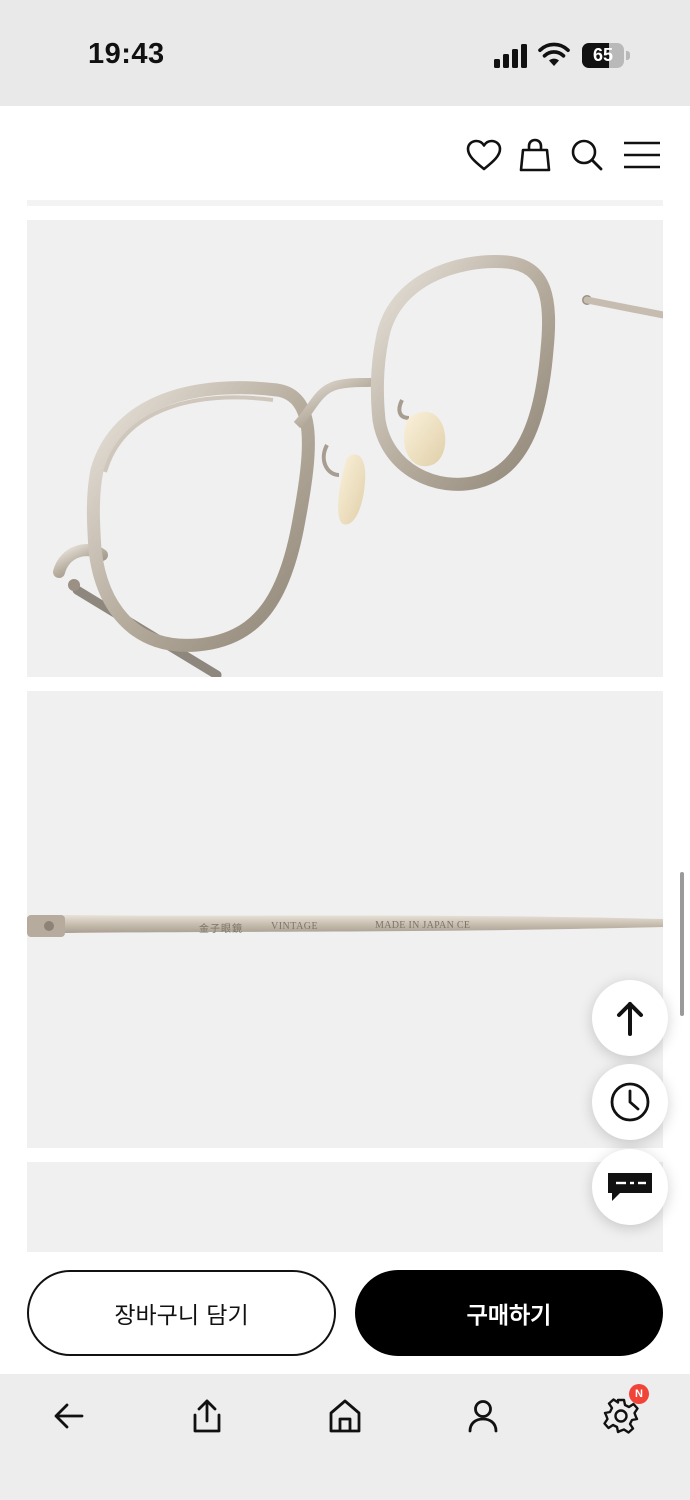 The width and height of the screenshot is (690, 1500). What do you see at coordinates (587, 155) in the screenshot?
I see `search-icon` at bounding box center [587, 155].